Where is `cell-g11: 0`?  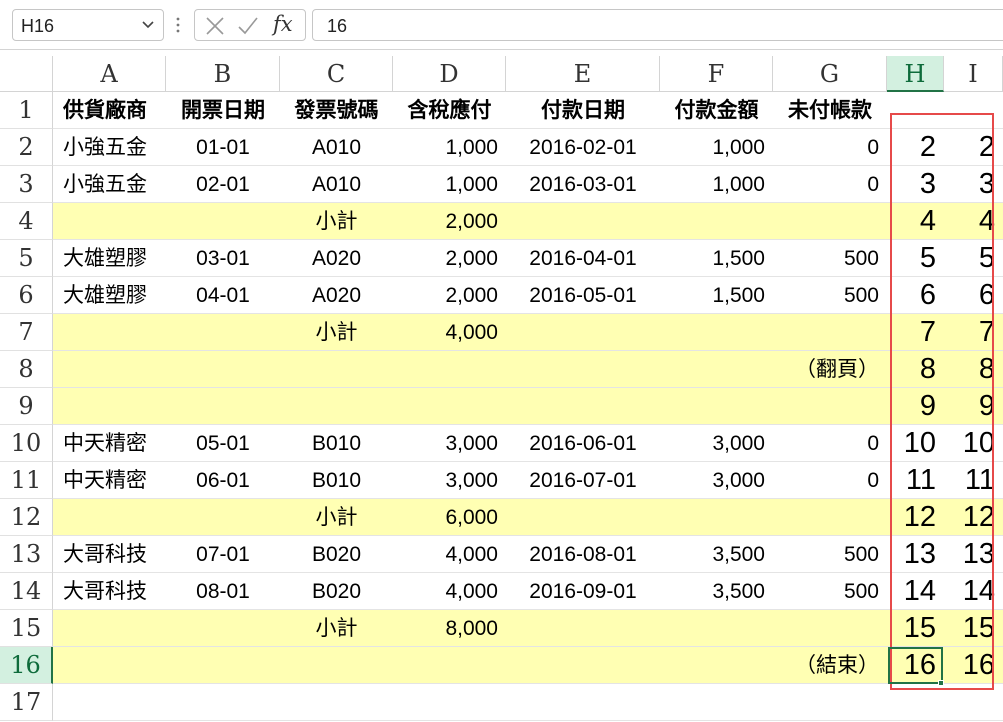 cell-g11: 0 is located at coordinates (830, 480).